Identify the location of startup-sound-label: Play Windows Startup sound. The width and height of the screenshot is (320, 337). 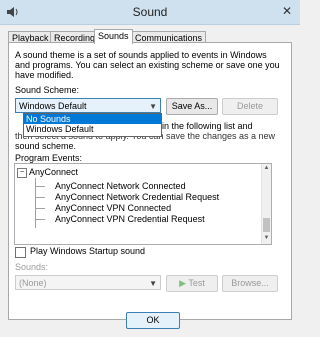
(88, 251).